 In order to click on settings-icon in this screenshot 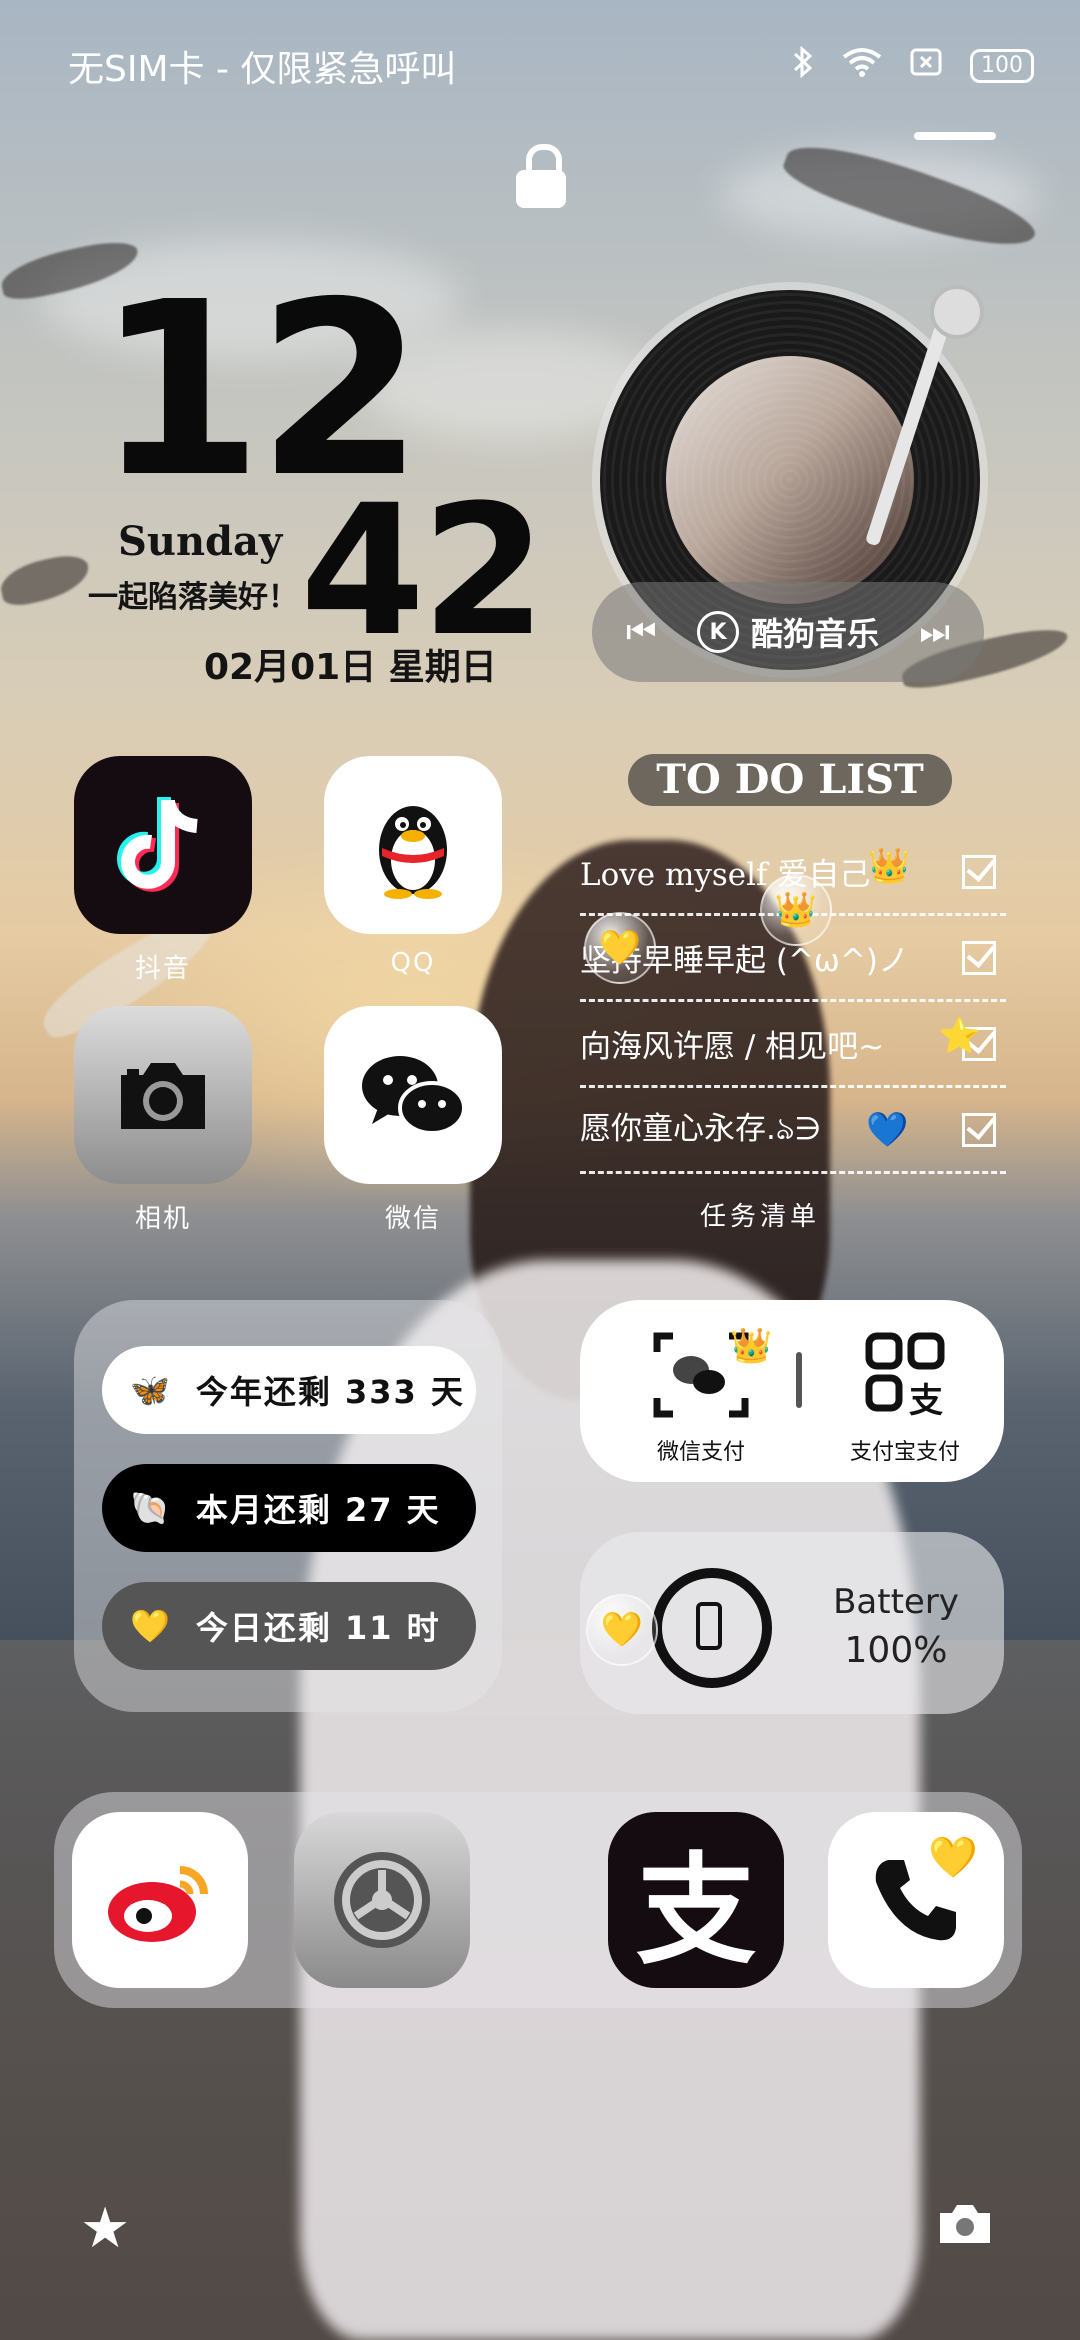, I will do `click(382, 1900)`.